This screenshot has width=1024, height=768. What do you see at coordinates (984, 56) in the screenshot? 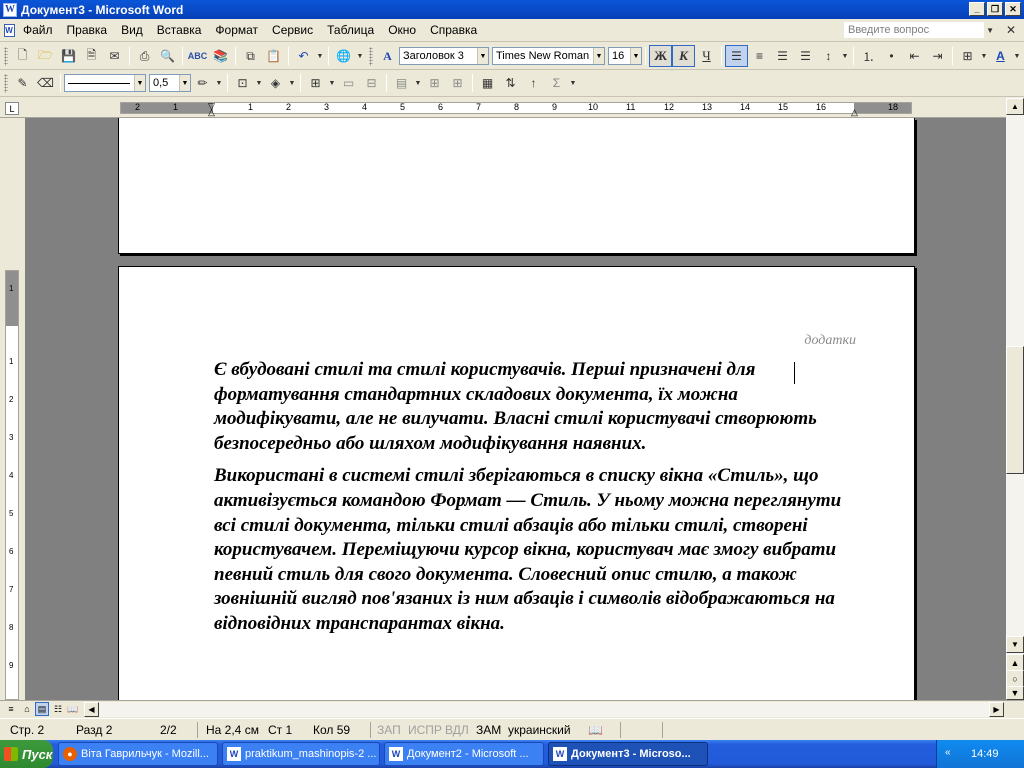
I see `borders-dropdown-icon: ▼` at bounding box center [984, 56].